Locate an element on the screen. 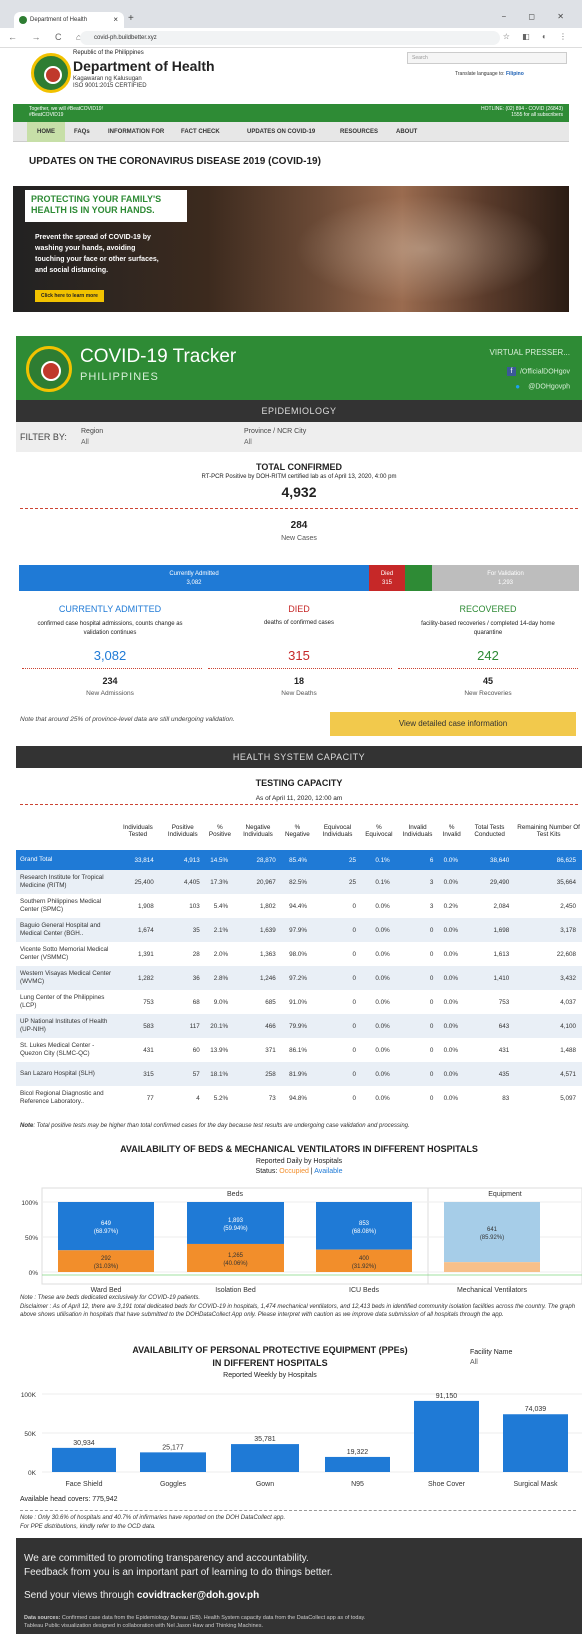 This screenshot has height=1634, width=582. bar-currently-admitted: Currently Admitted 3,082 is located at coordinates (194, 578).